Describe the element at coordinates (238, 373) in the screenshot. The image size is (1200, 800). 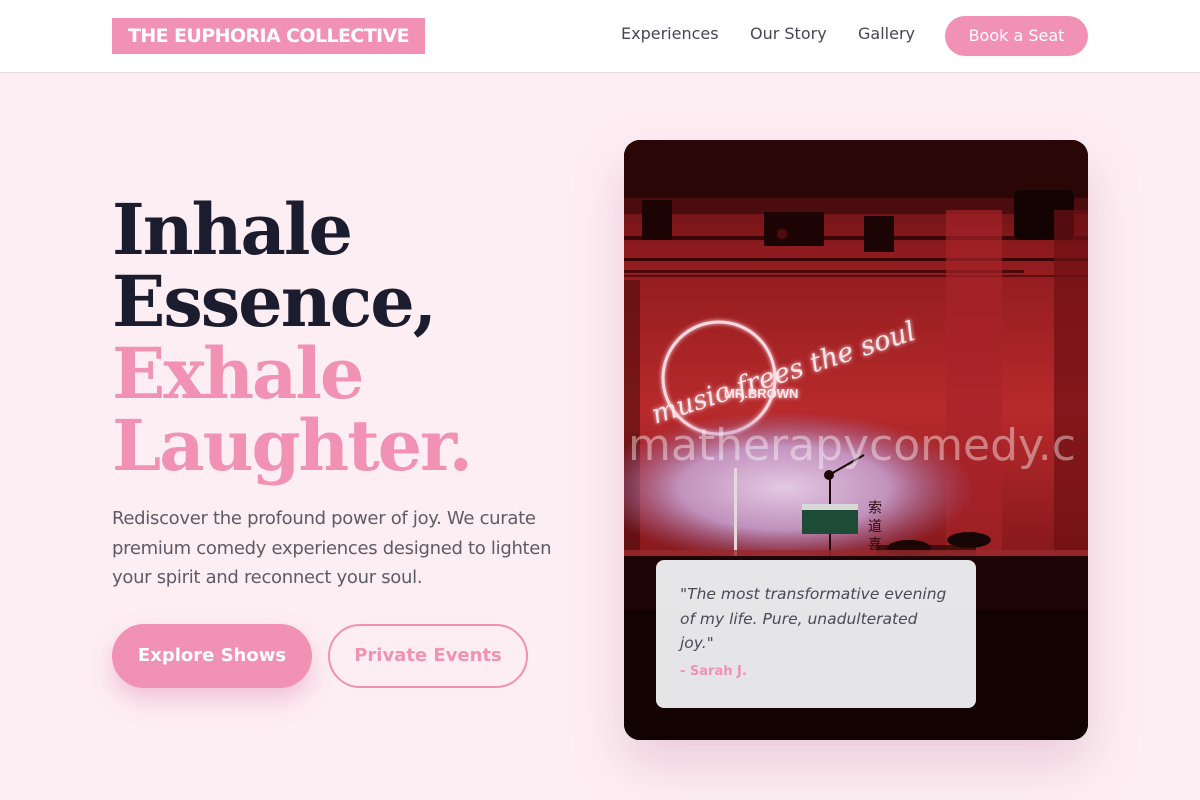
I see `headline-line-3: Exhale` at that location.